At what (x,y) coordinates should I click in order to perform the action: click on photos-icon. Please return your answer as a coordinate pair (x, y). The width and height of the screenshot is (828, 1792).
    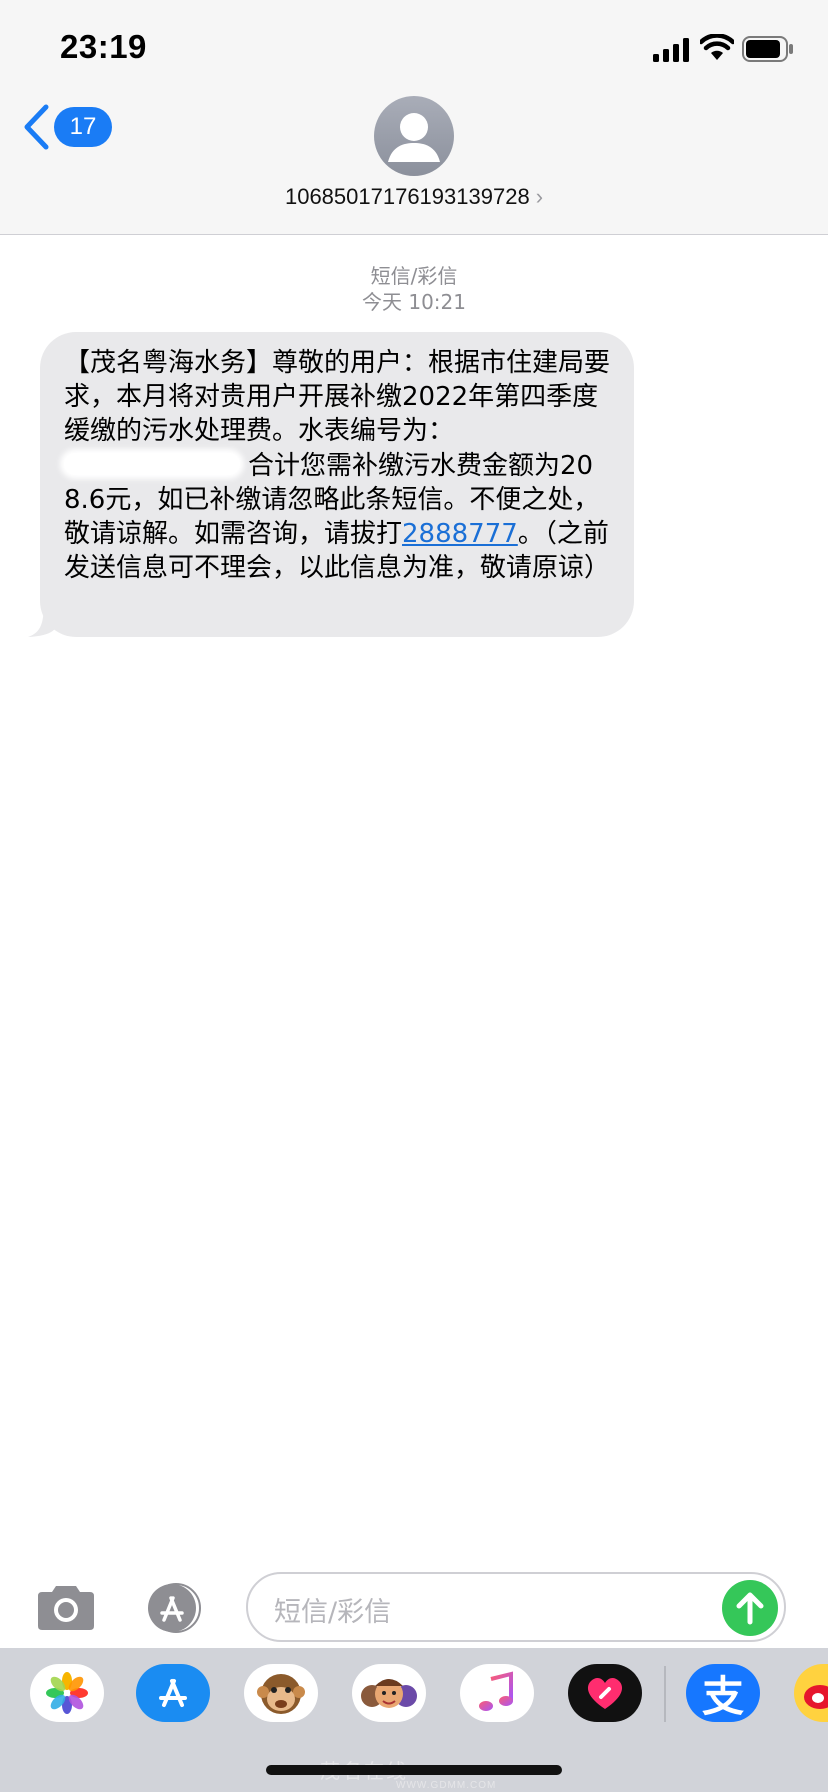
    Looking at the image, I should click on (67, 1693).